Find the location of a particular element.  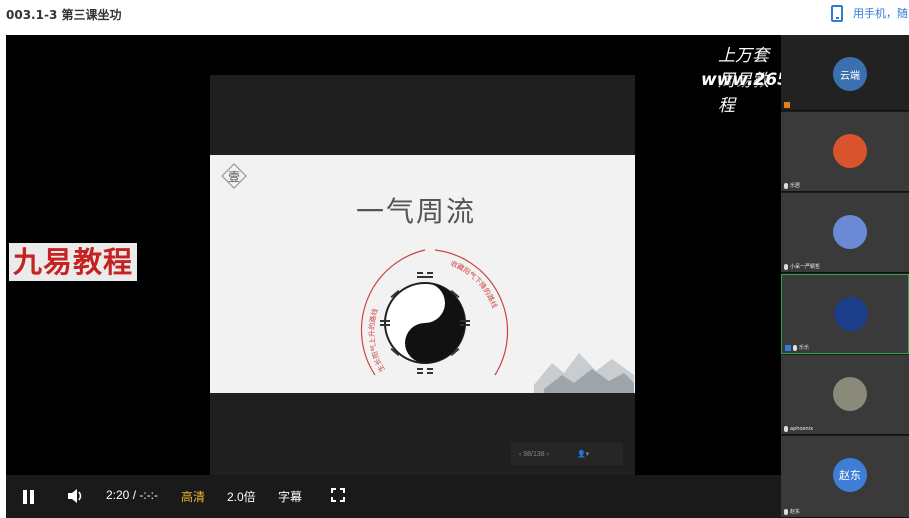

participant-label: aphoenix is located at coordinates (798, 429).